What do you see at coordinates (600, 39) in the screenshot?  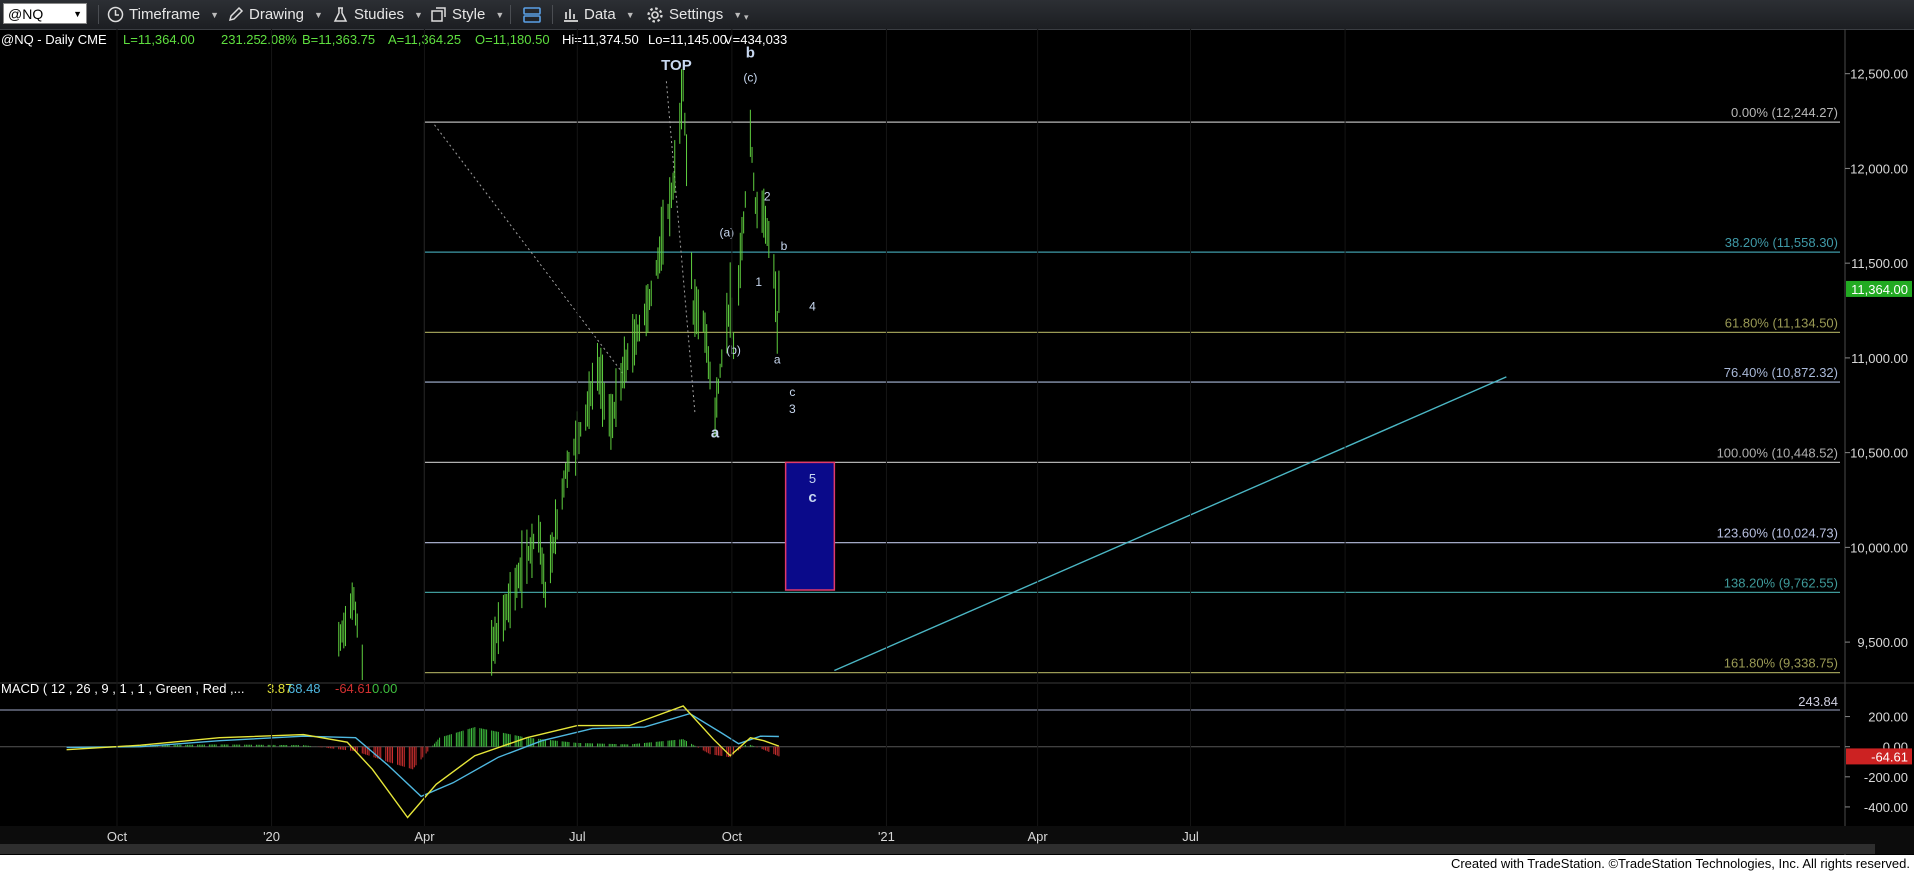 I see `header-high: Hi=11,374.50` at bounding box center [600, 39].